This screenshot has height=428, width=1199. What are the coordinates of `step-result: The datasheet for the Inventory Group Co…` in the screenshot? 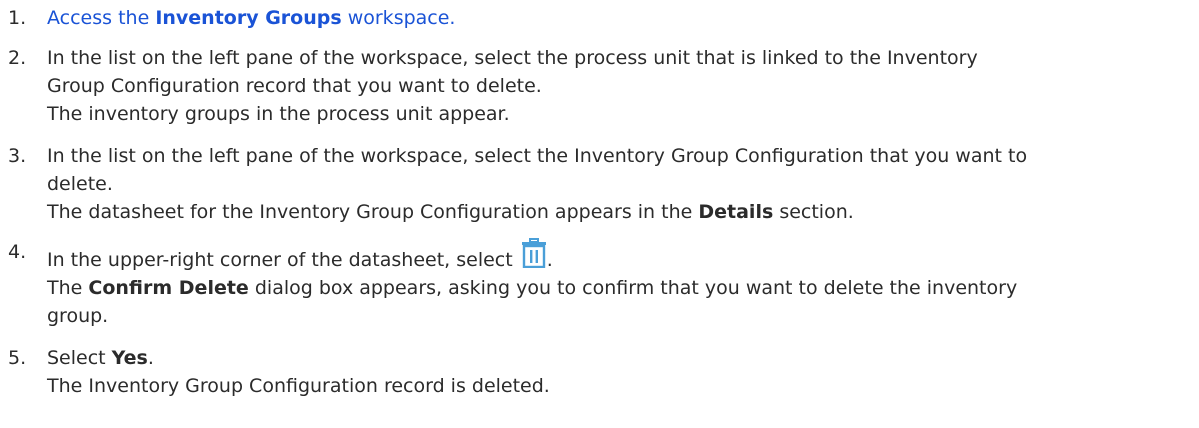 It's located at (607, 212).